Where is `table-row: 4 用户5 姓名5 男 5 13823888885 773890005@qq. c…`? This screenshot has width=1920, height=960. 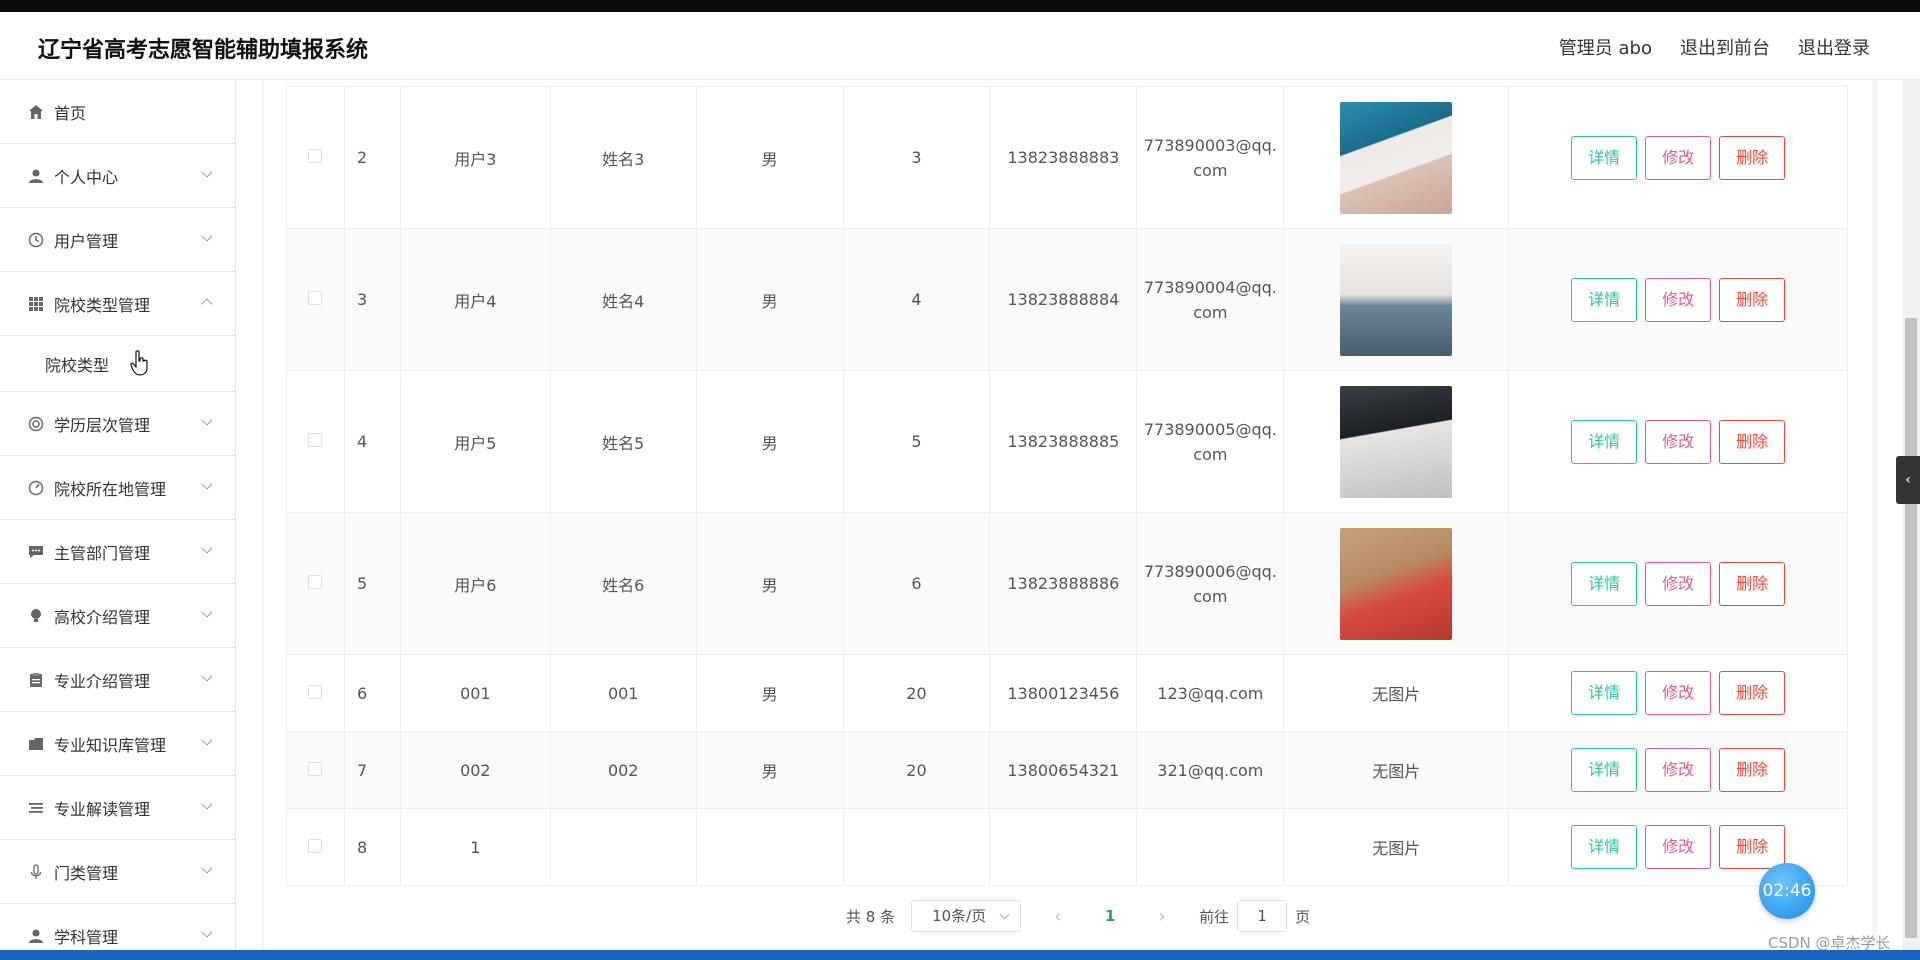 table-row: 4 用户5 姓名5 男 5 13823888885 773890005@qq. c… is located at coordinates (1067, 441).